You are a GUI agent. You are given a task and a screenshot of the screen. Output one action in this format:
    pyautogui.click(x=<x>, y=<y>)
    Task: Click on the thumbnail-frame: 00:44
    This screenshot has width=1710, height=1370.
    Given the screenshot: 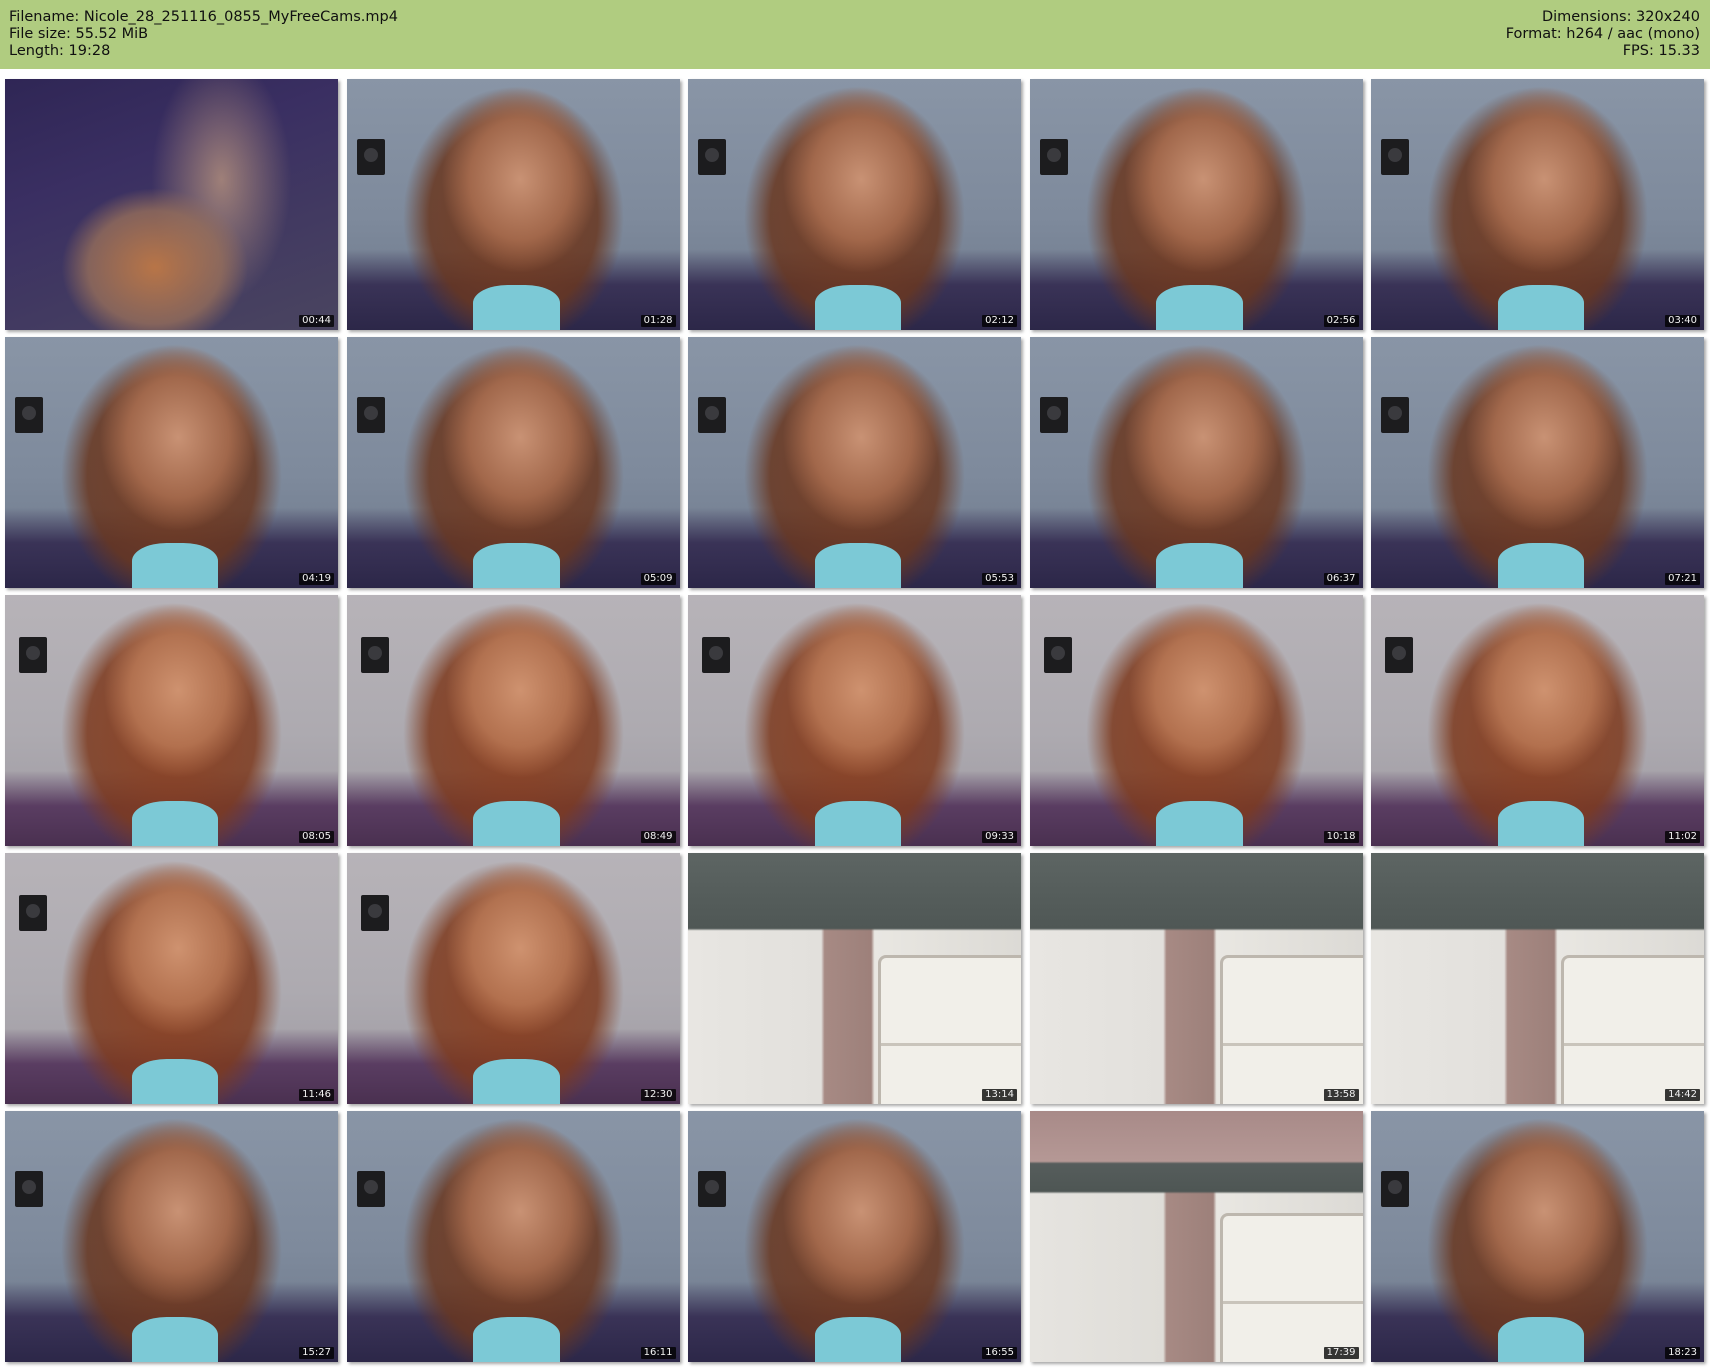 What is the action you would take?
    pyautogui.click(x=171, y=204)
    